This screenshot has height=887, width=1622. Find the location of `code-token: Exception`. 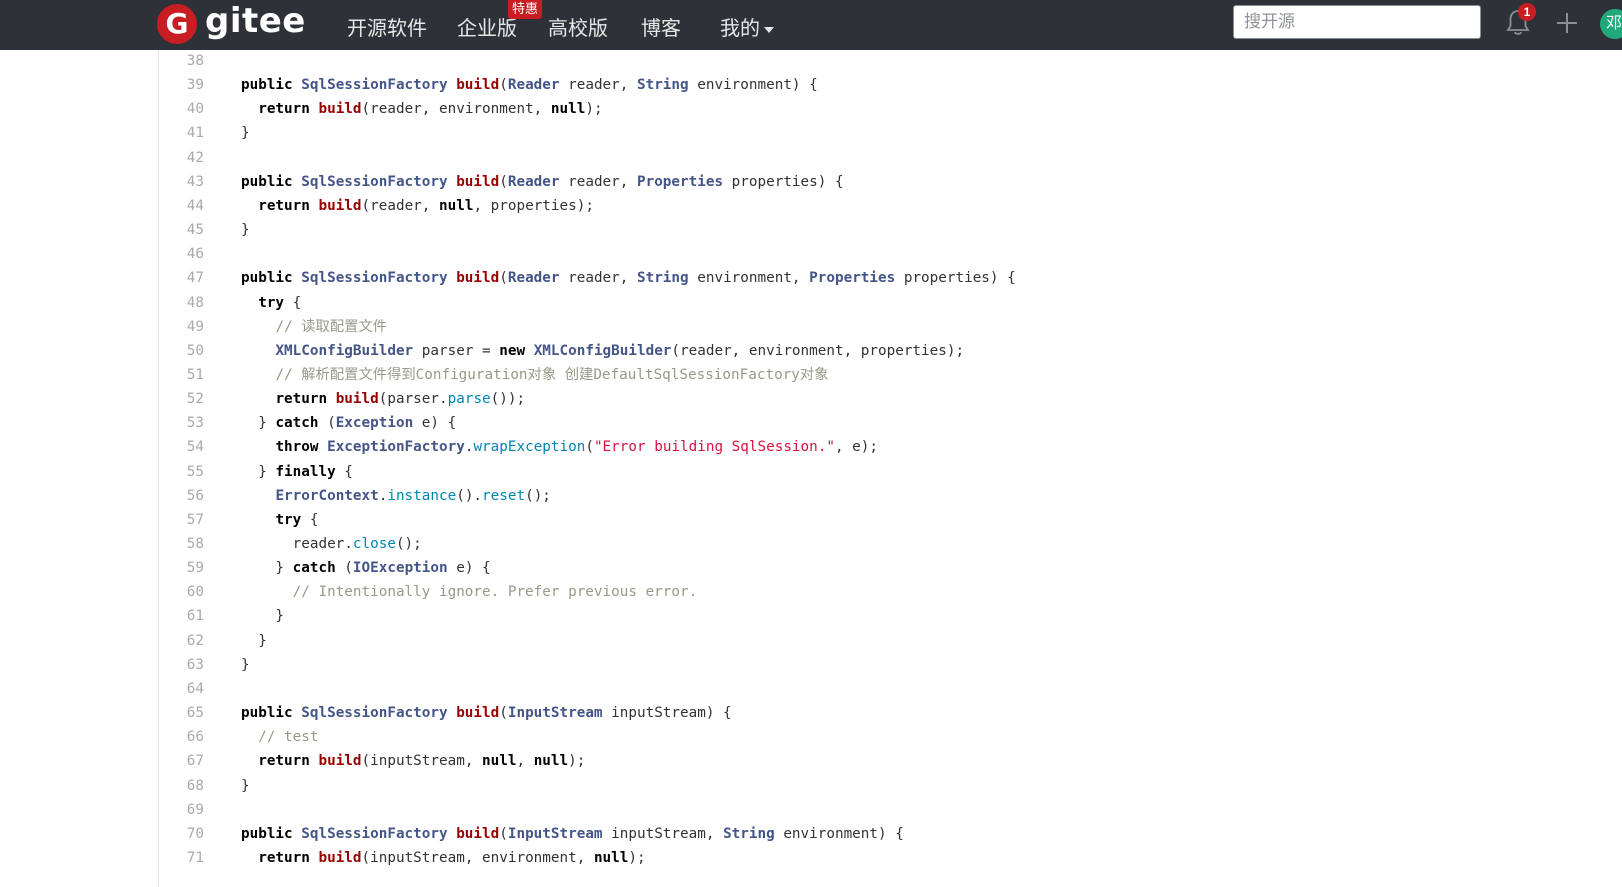

code-token: Exception is located at coordinates (374, 423).